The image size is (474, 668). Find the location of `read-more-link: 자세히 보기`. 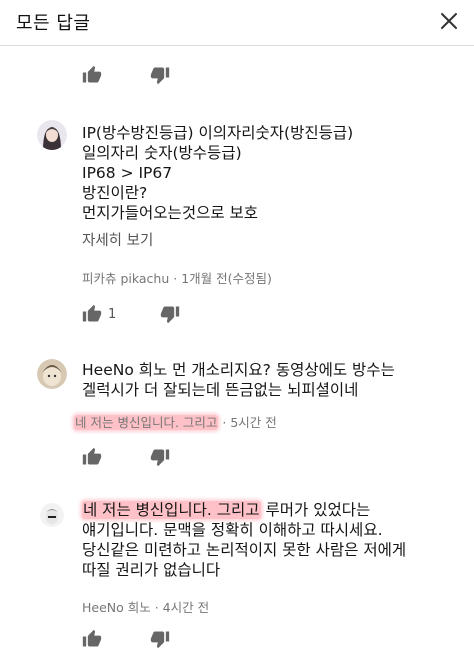

read-more-link: 자세히 보기 is located at coordinates (117, 239).